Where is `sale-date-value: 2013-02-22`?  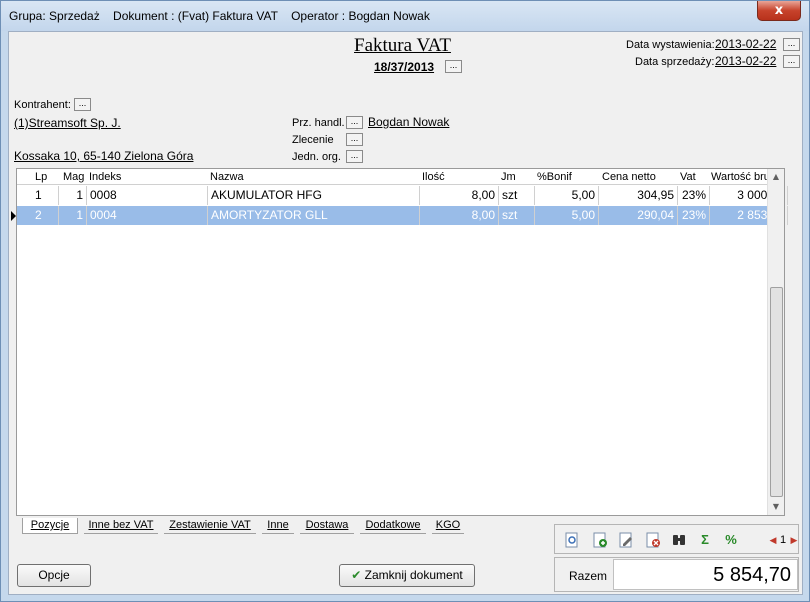 sale-date-value: 2013-02-22 is located at coordinates (745, 61).